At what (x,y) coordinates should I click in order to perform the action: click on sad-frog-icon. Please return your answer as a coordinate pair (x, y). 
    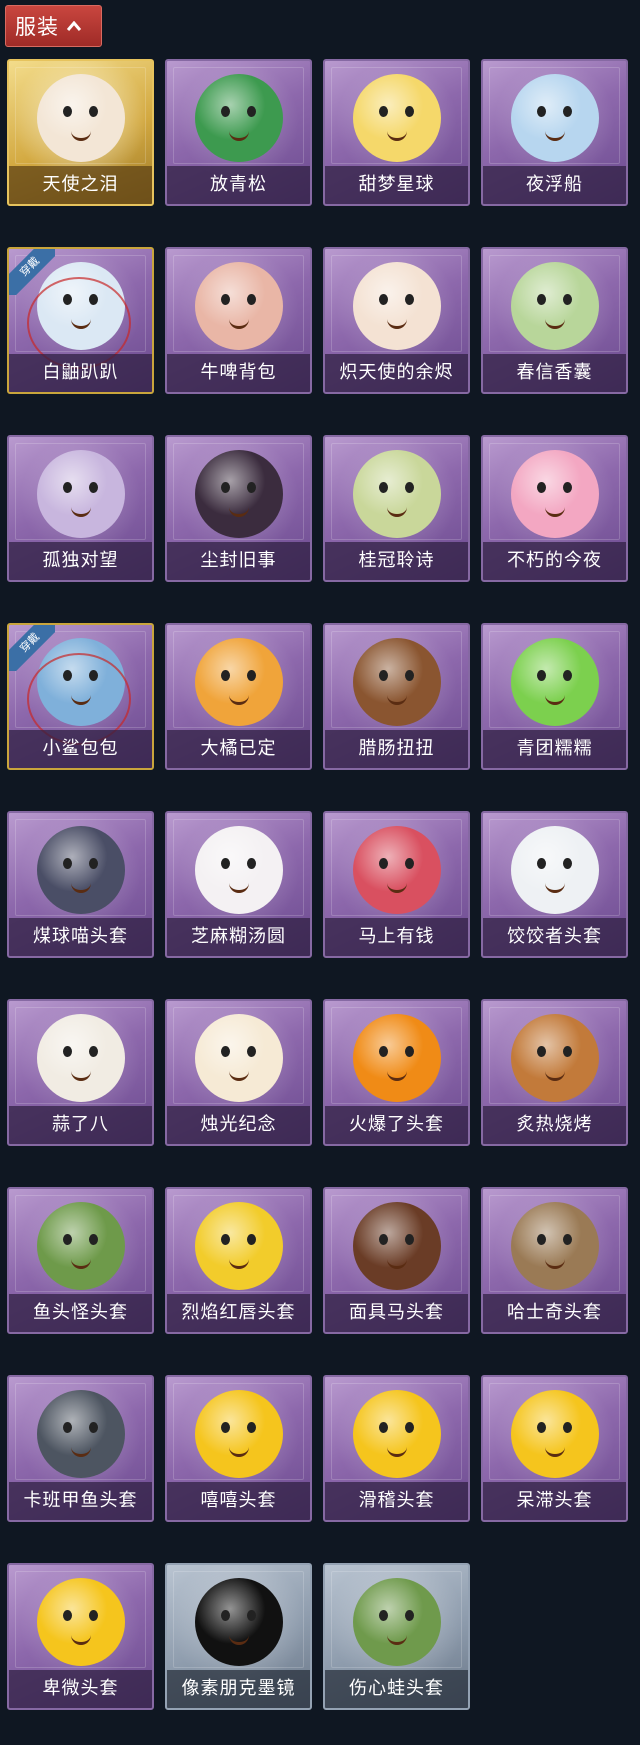
    Looking at the image, I should click on (396, 1622).